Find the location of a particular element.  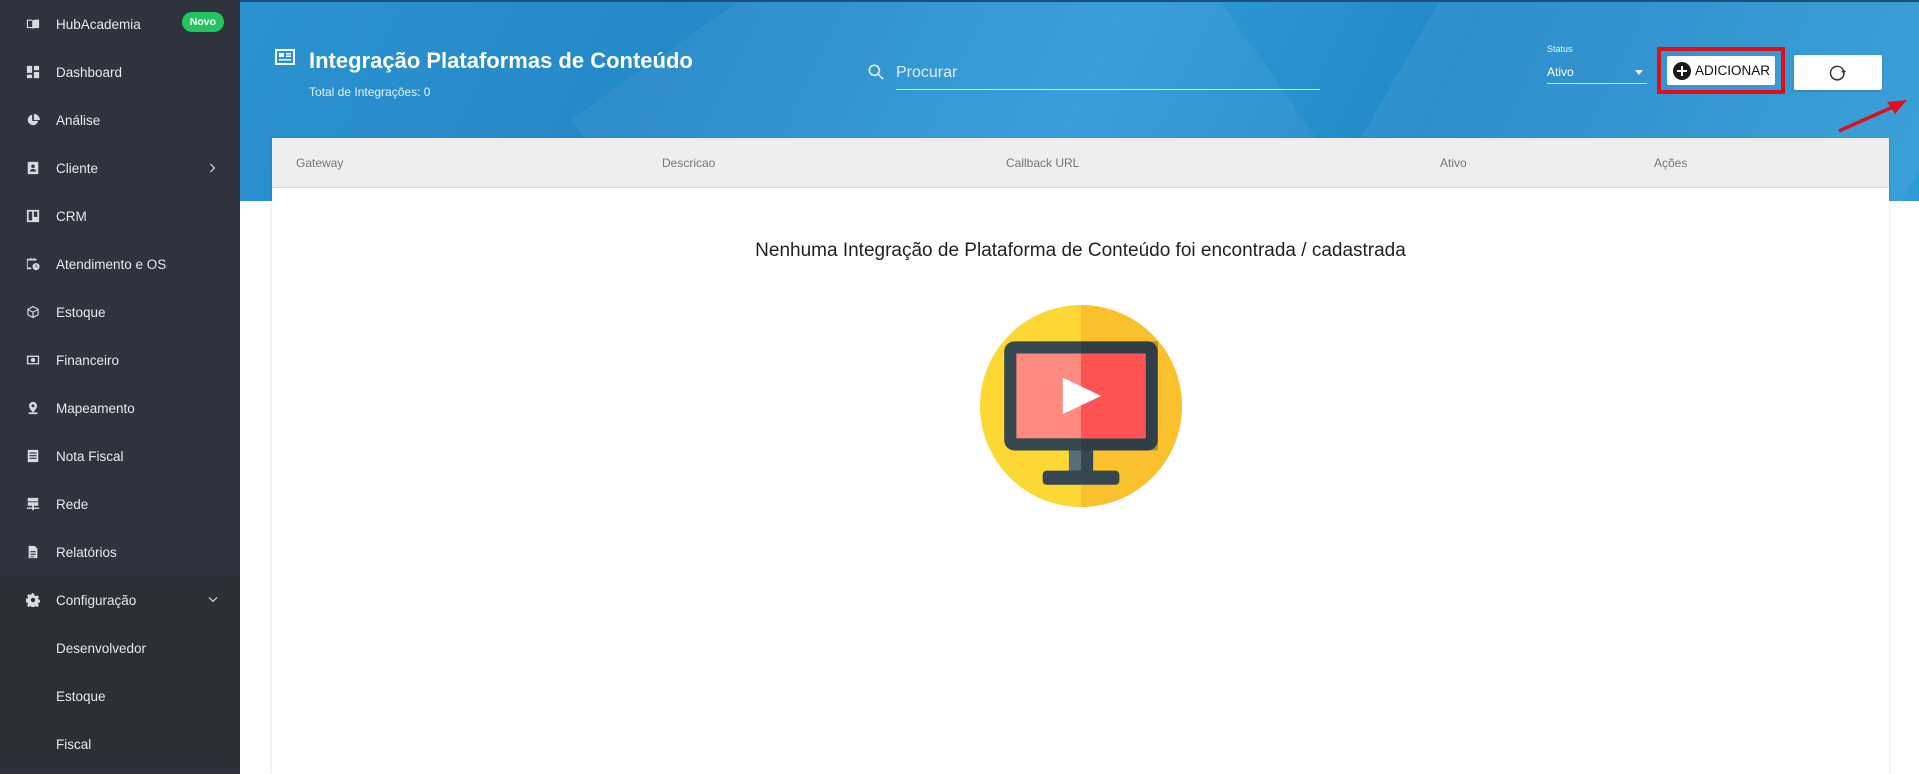

sidebar-item-configuracao: Configuração is located at coordinates (120, 600).